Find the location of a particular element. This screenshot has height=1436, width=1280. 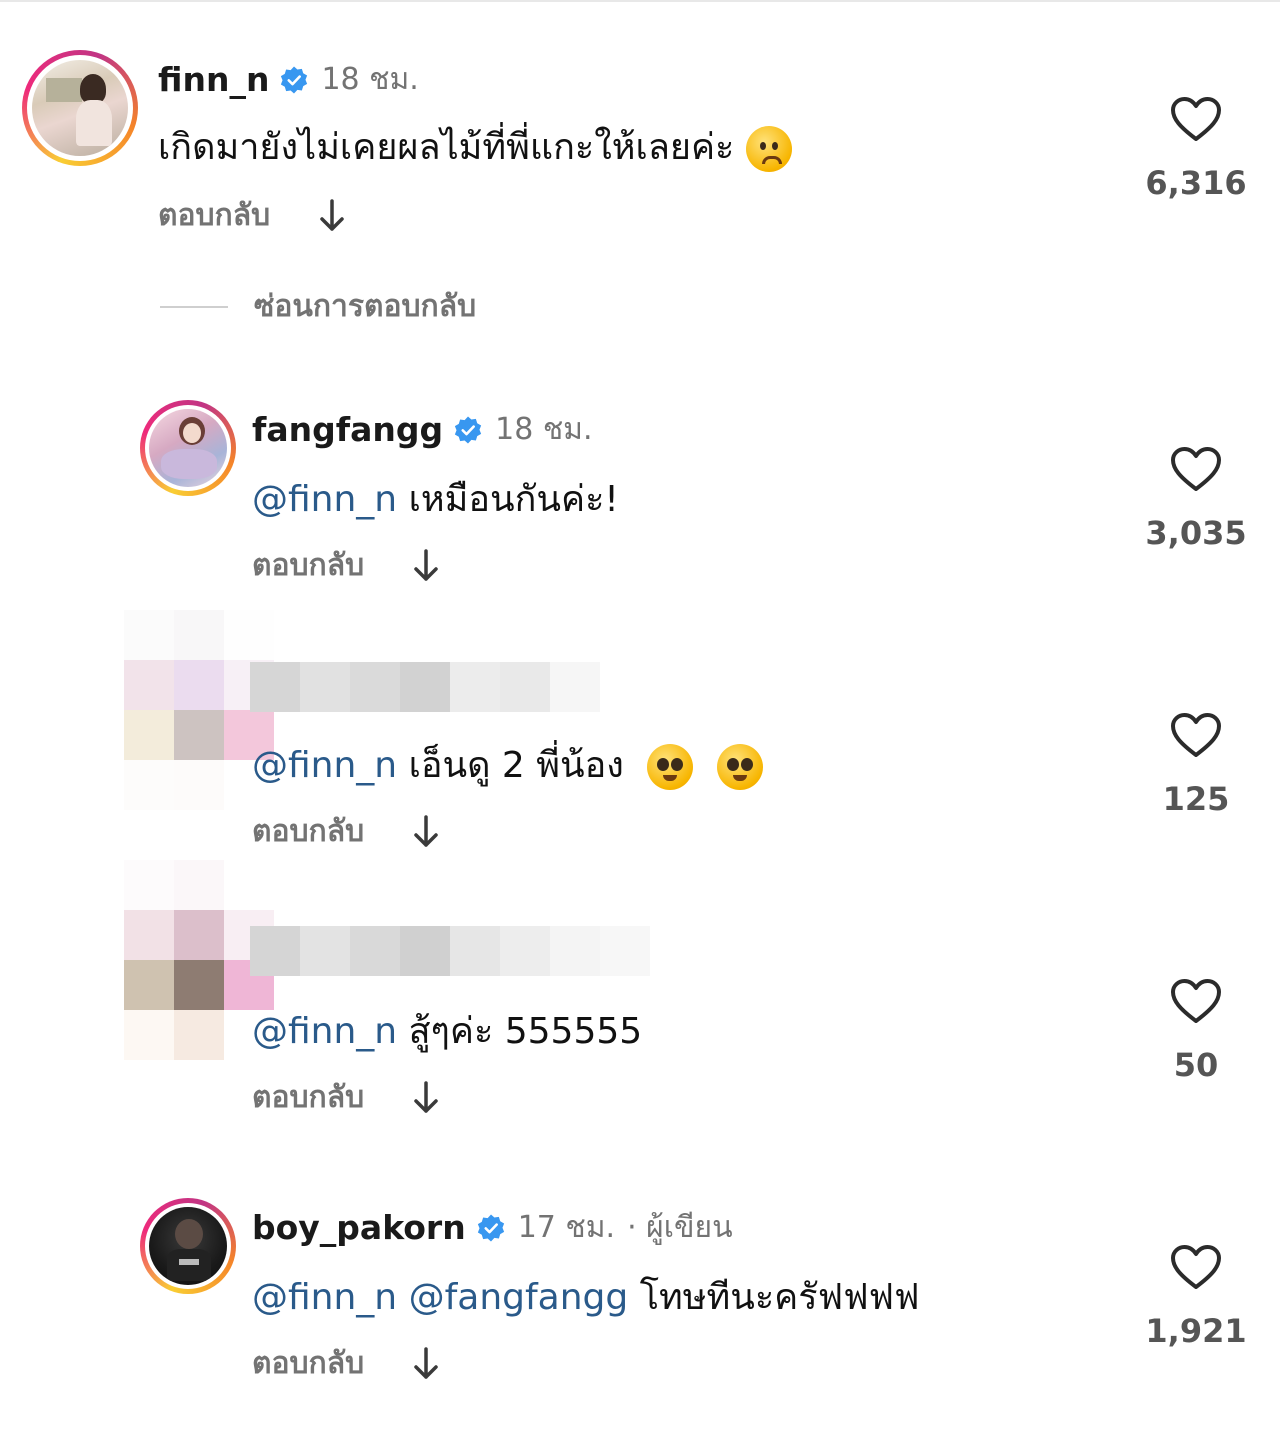

like-control: 6,316 is located at coordinates (1196, 149).